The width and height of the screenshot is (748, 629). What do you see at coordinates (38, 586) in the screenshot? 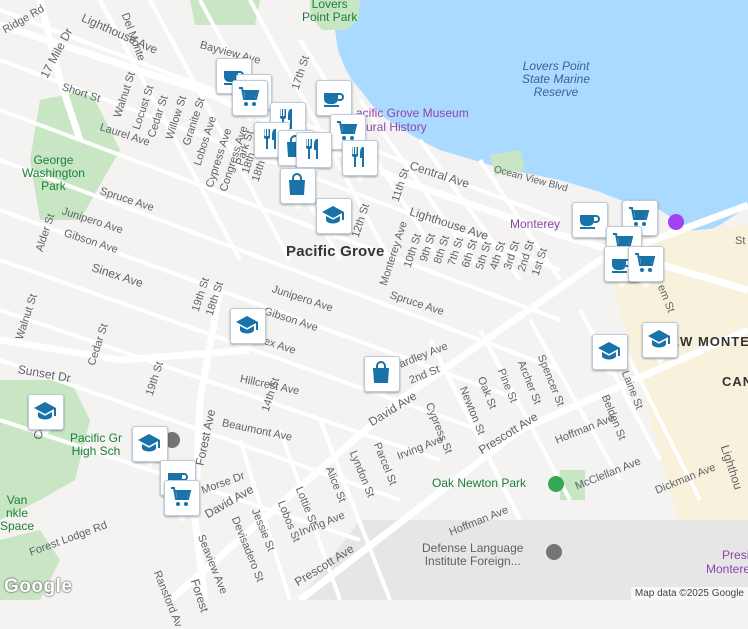
I see `google-logo: Google` at bounding box center [38, 586].